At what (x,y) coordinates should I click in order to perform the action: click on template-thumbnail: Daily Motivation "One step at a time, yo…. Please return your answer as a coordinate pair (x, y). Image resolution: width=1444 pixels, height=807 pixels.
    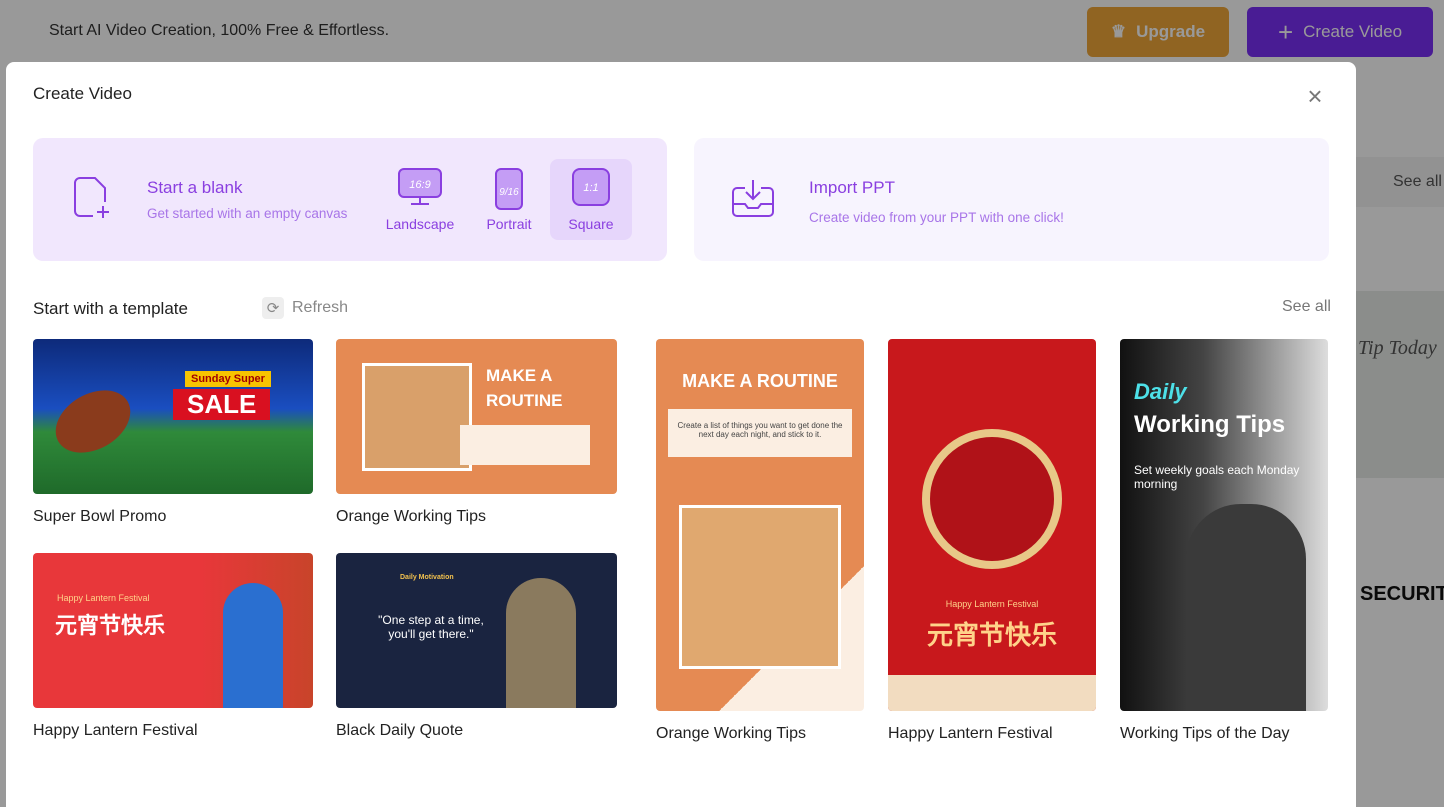
    Looking at the image, I should click on (476, 630).